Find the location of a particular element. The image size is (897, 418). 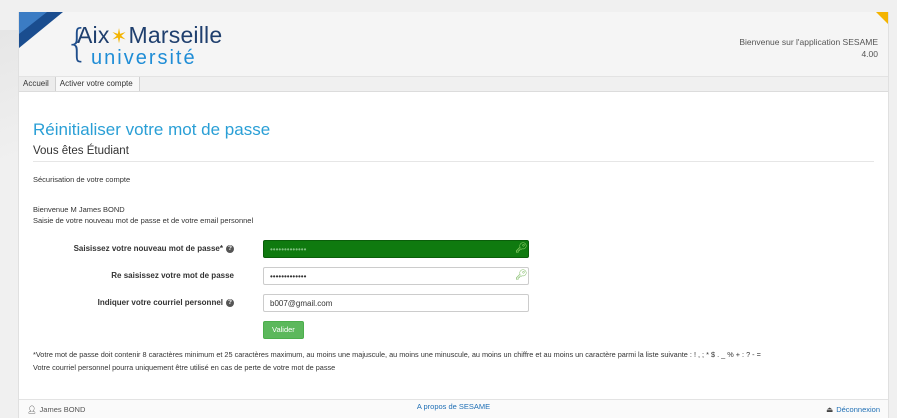

validate-button: Valider is located at coordinates (283, 330).